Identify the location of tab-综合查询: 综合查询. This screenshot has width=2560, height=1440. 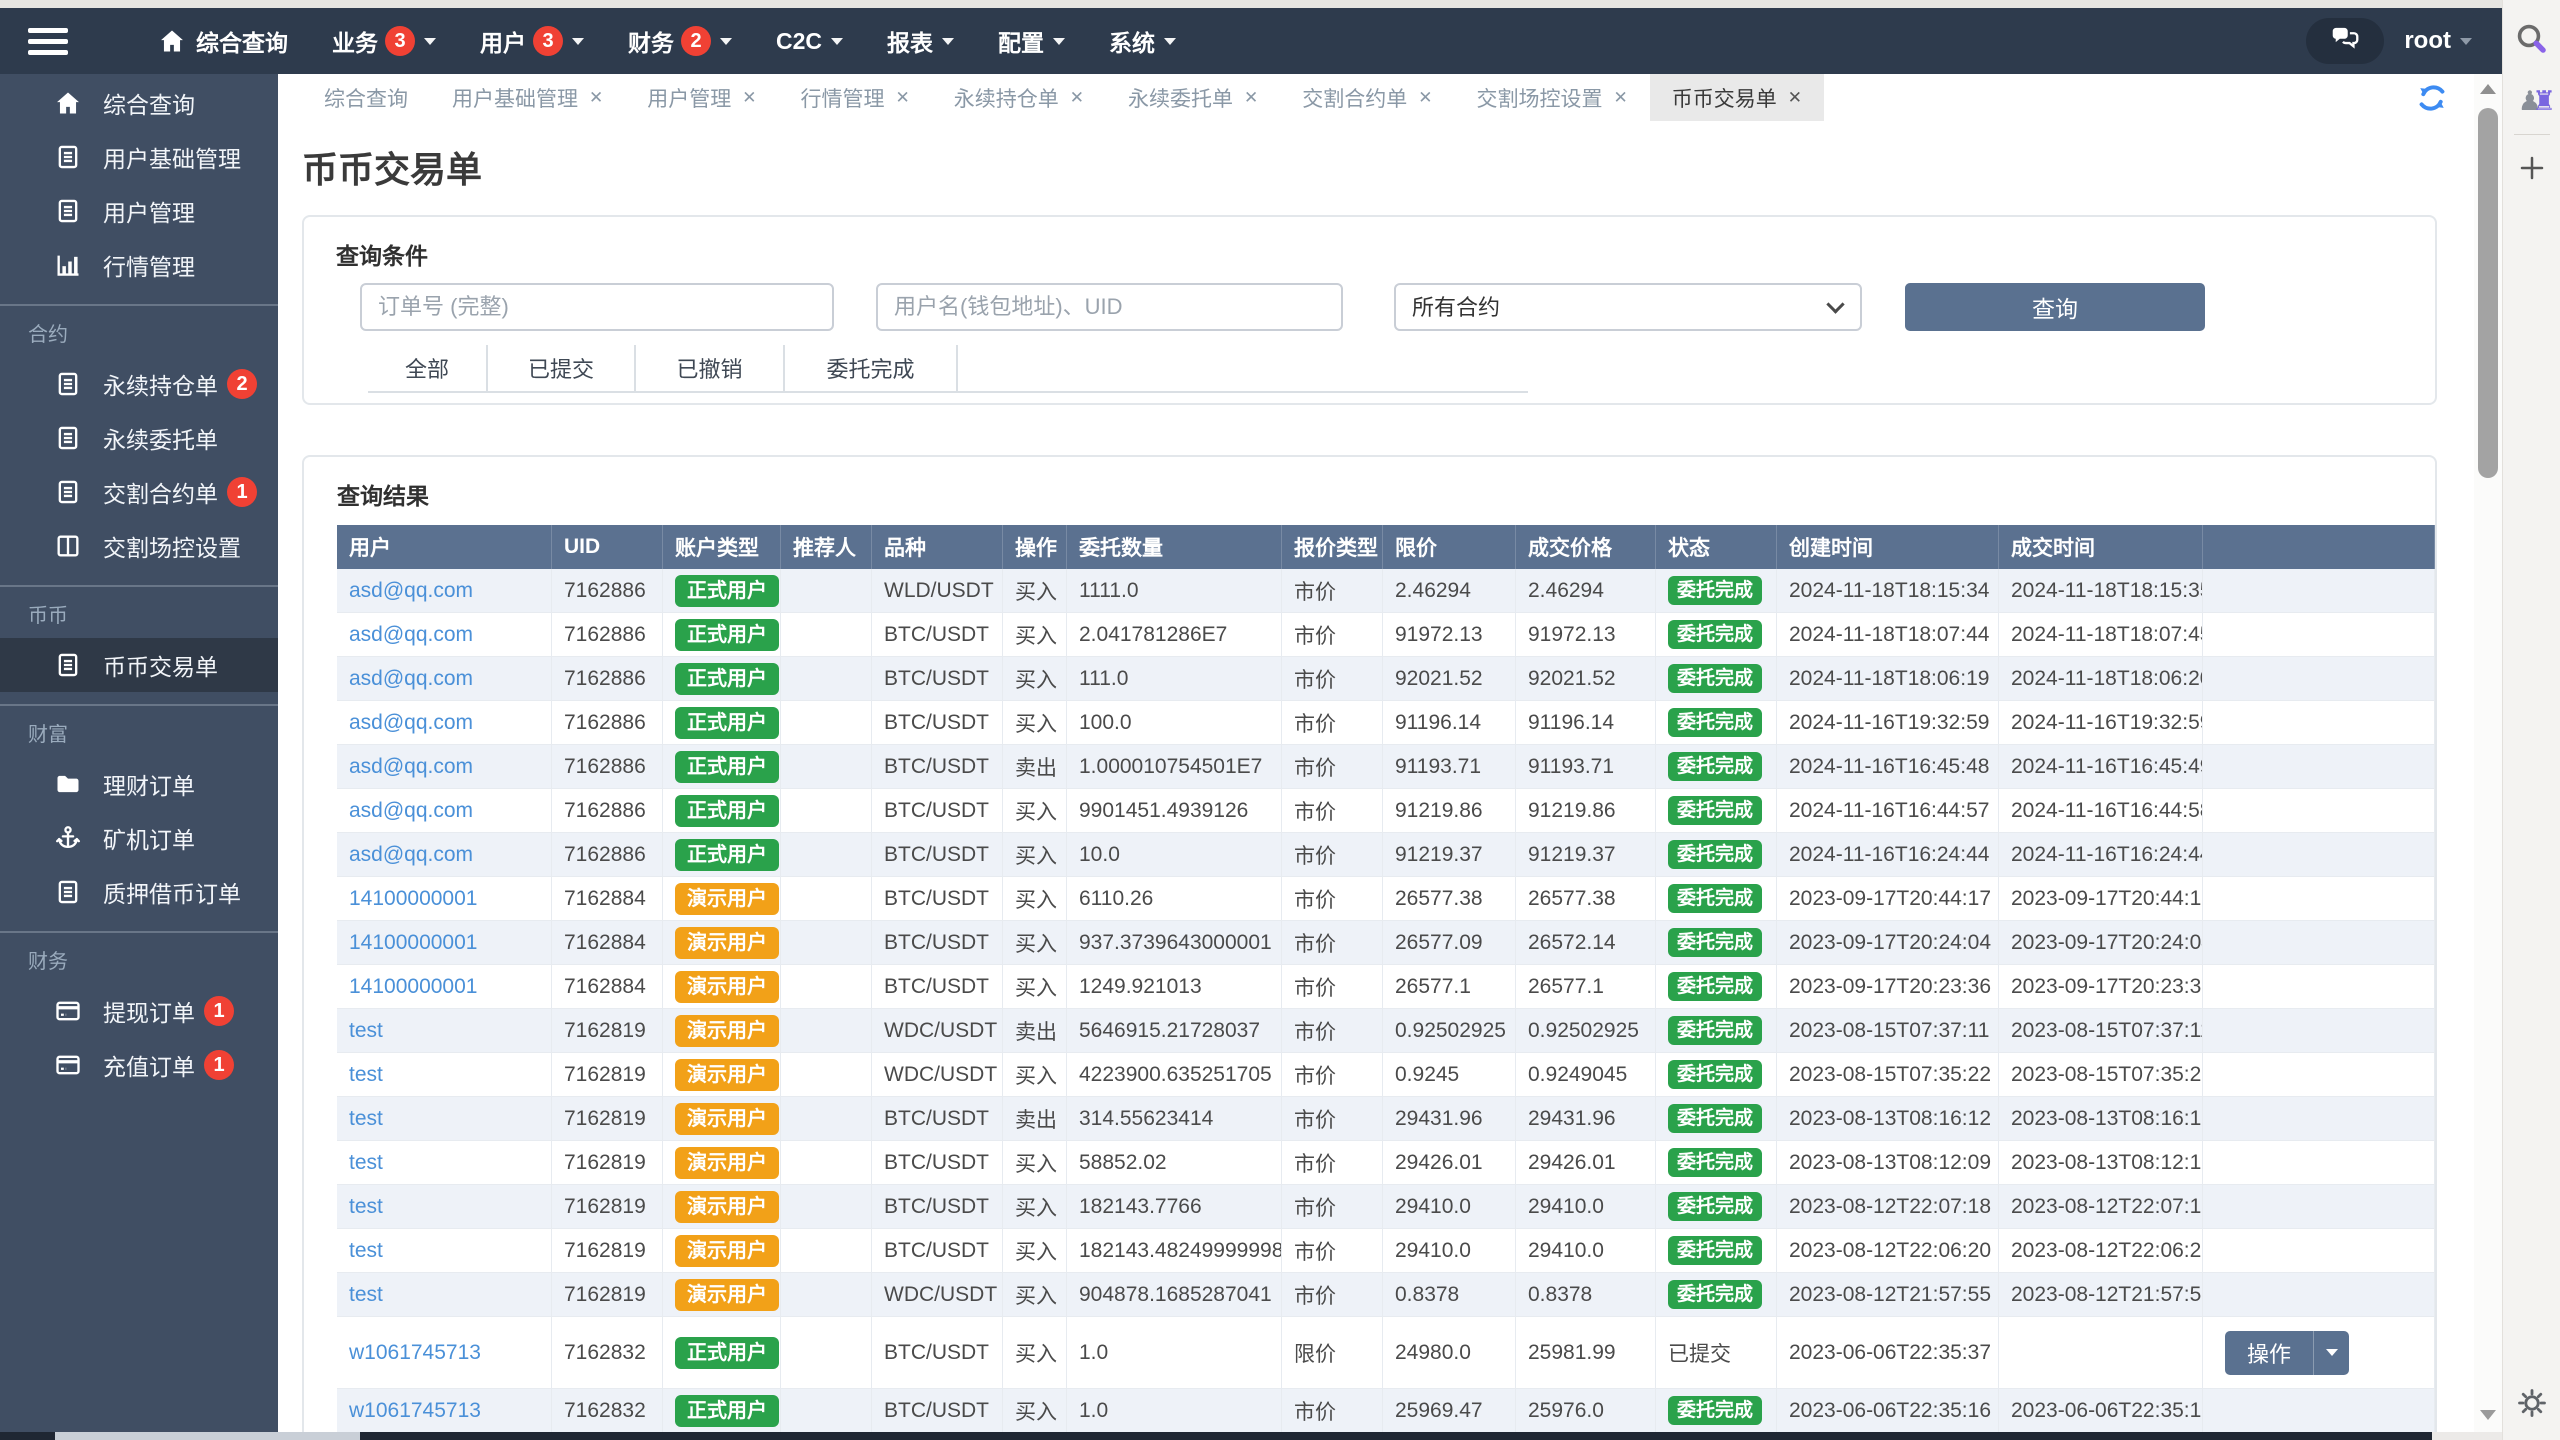
(366, 97).